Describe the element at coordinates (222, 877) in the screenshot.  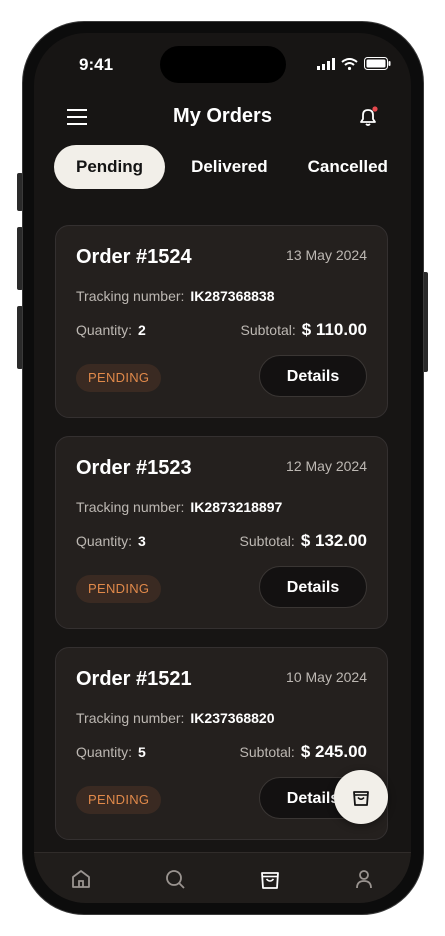
I see `bottom-nav` at that location.